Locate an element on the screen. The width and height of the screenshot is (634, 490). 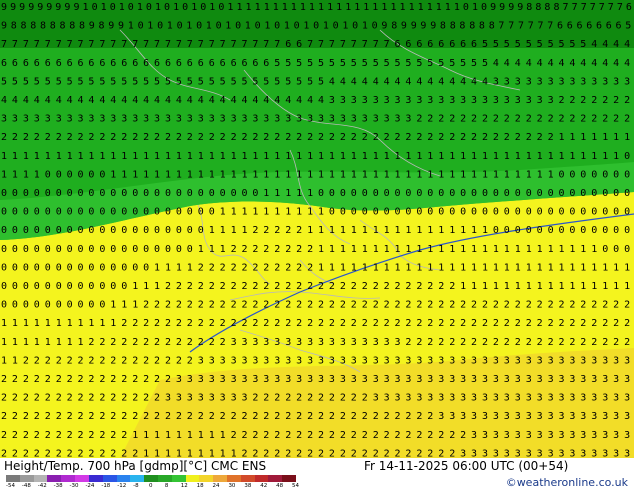
temp-label: 9 is located at coordinates (414, 26).